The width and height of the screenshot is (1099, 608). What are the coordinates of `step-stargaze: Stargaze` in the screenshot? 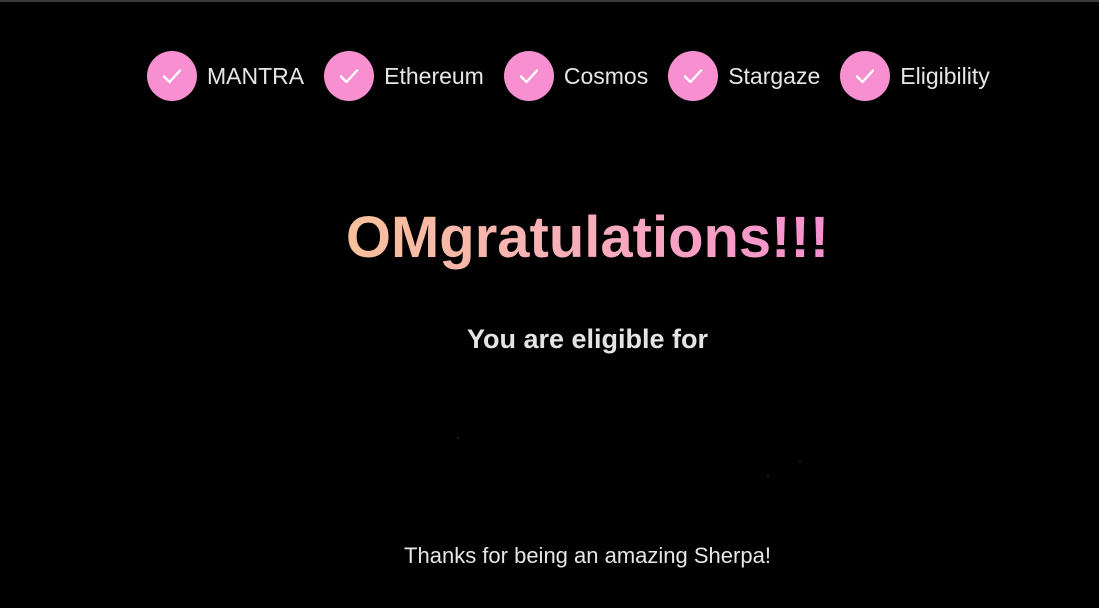 It's located at (744, 76).